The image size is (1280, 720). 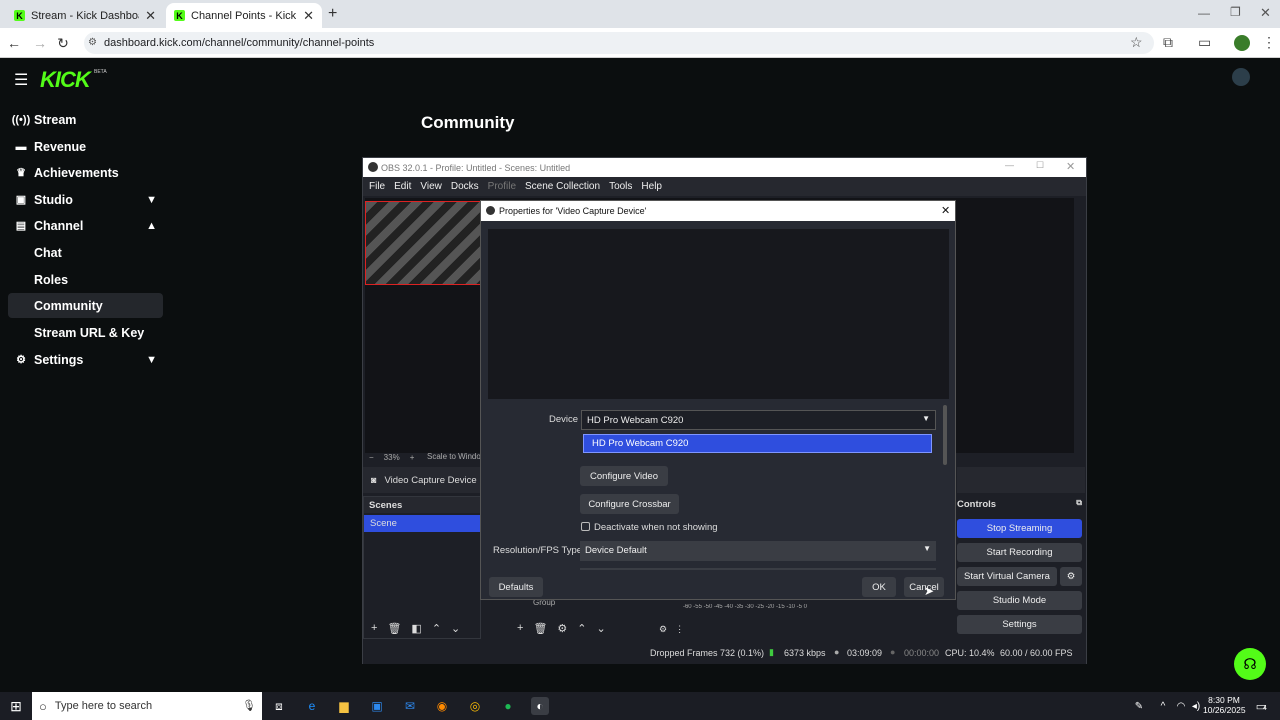 What do you see at coordinates (85, 15) in the screenshot?
I see `browser-tab-stream: K Stream - Kick Dashboard ✕` at bounding box center [85, 15].